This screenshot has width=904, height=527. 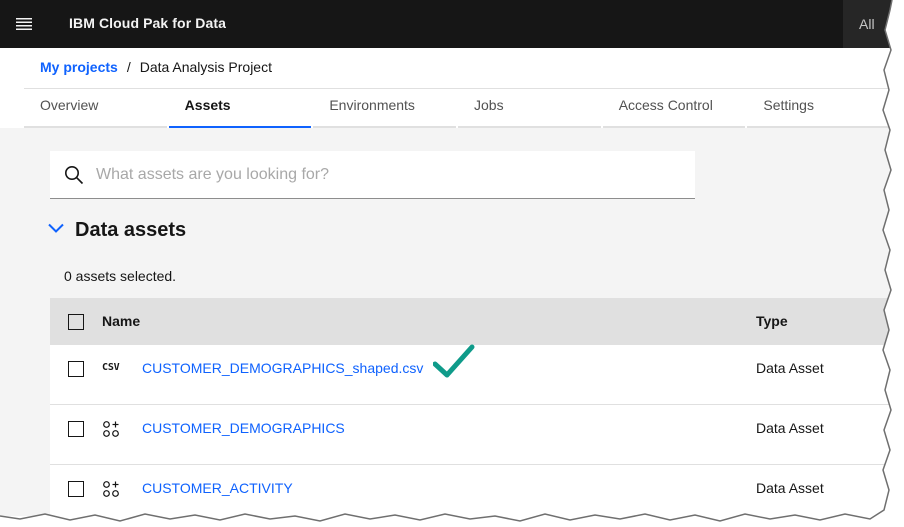 I want to click on tab-access-control: Access Control, so click(x=674, y=109).